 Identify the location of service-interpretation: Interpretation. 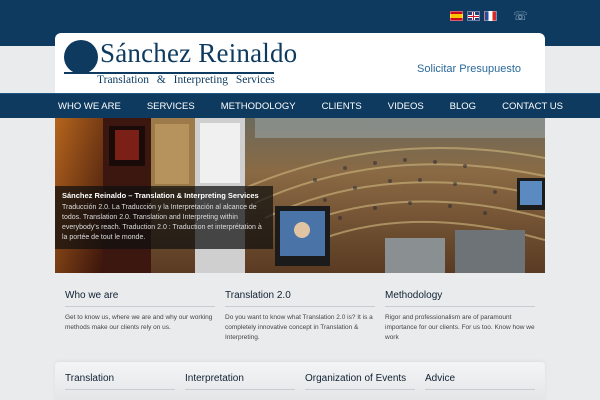
(240, 381).